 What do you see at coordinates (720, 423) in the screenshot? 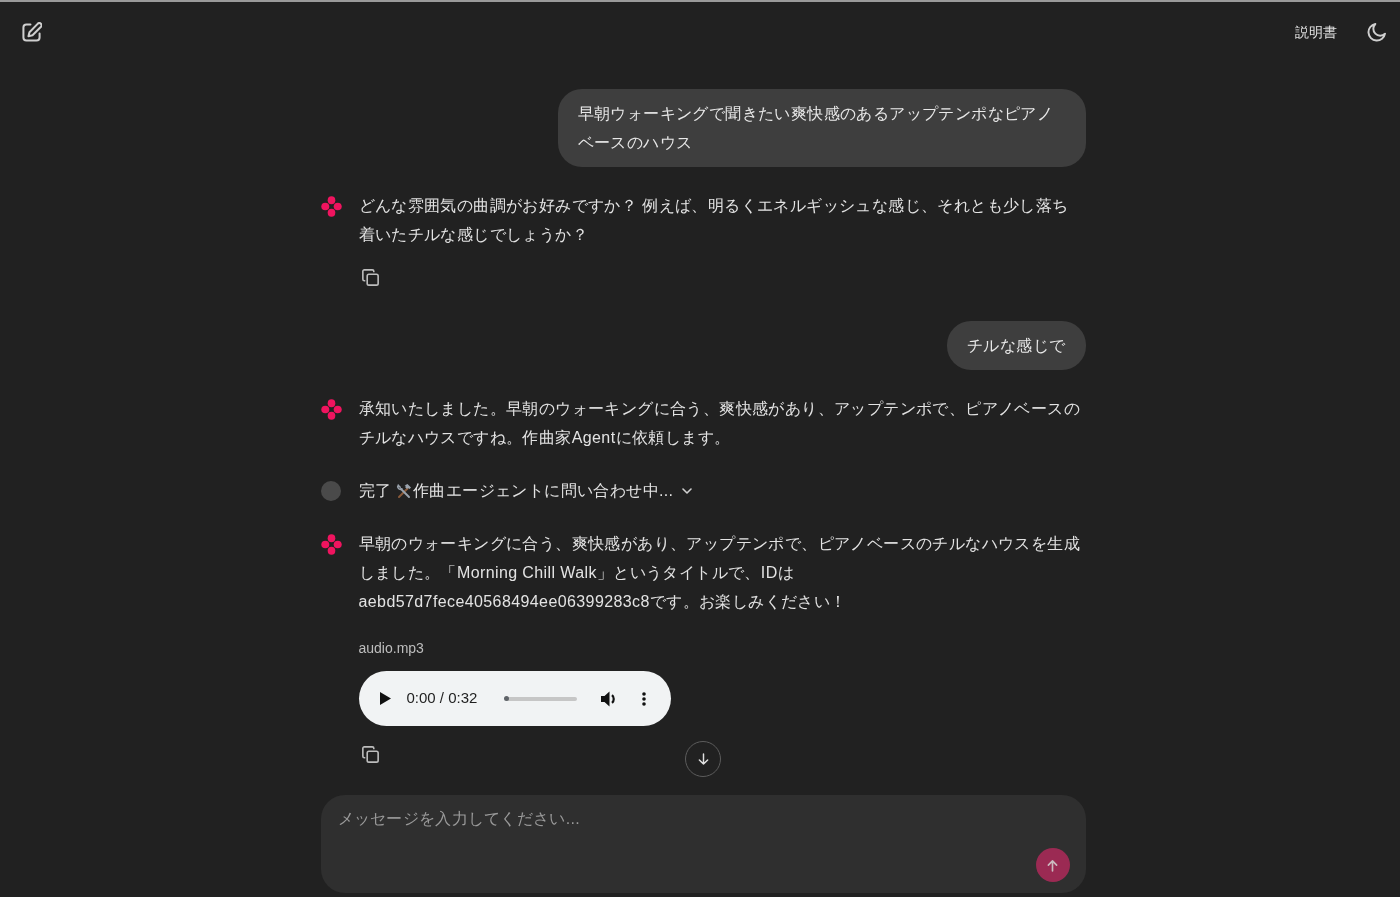
I see `assistant-message: 承知いたしました。早朝のウォーキングに合う、爽快感があり、アップテンポで、ピアノベースのチルなハウスですね。作曲家Agentに依頼します。` at bounding box center [720, 423].